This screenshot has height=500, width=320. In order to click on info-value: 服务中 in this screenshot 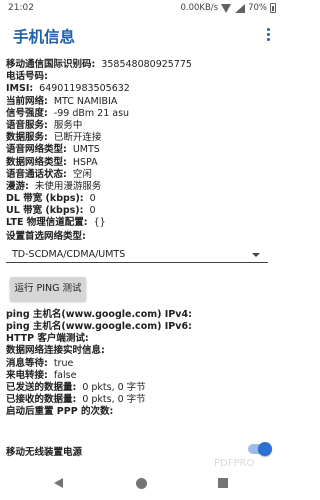, I will do `click(68, 125)`.